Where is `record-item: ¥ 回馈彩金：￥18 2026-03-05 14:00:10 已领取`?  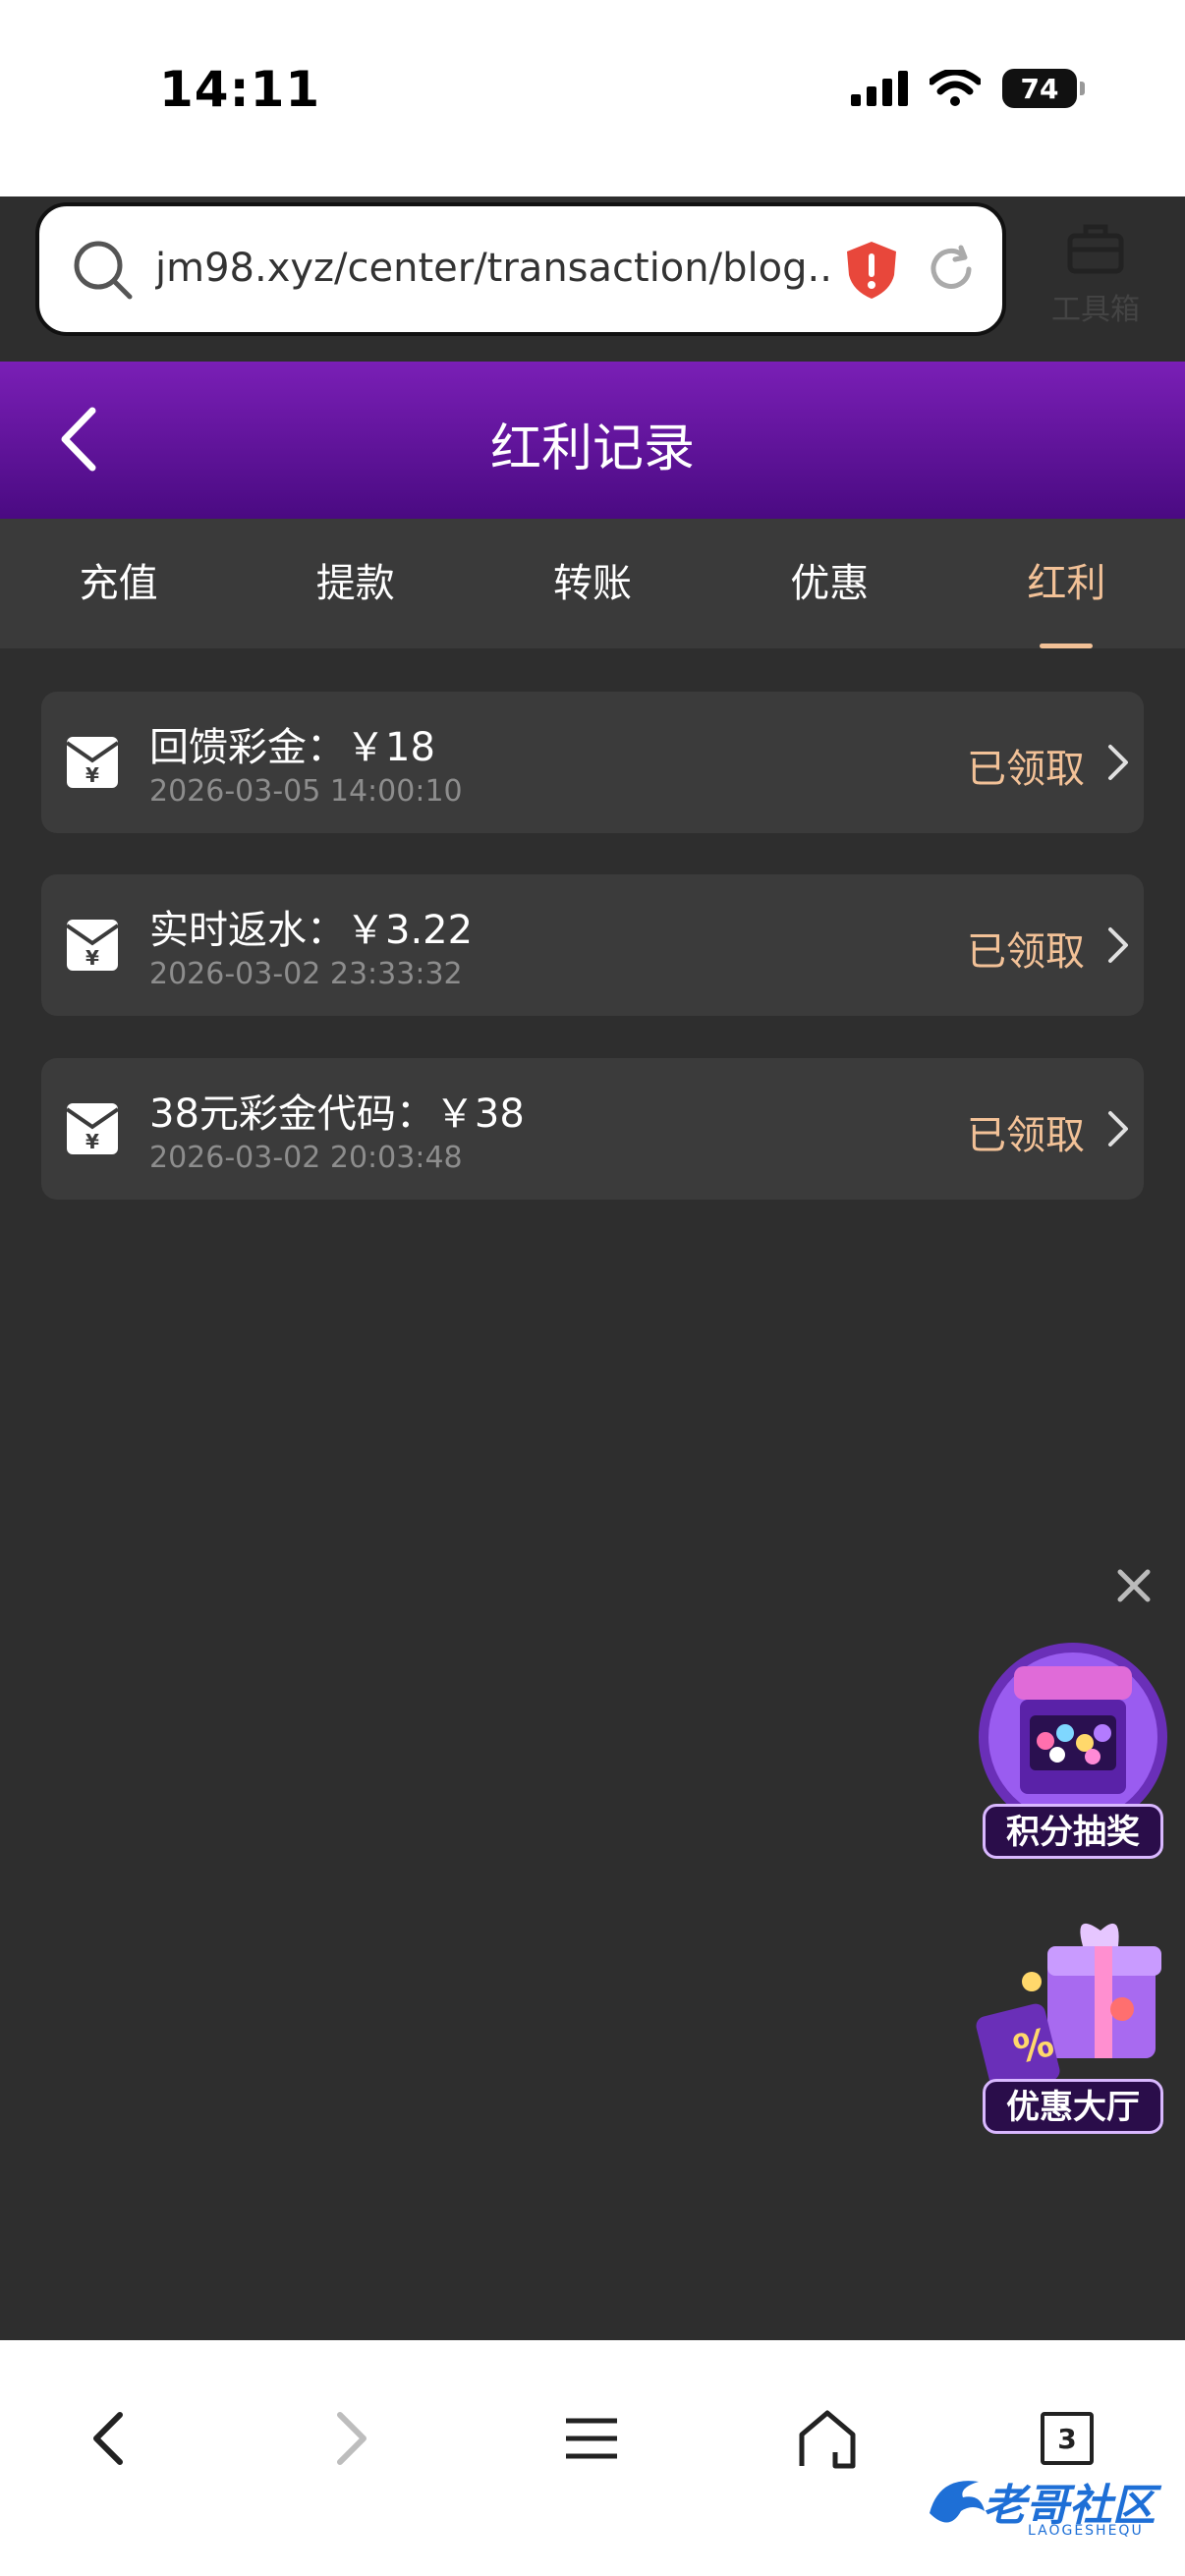
record-item: ¥ 回馈彩金：￥18 2026-03-05 14:00:10 已领取 is located at coordinates (592, 762).